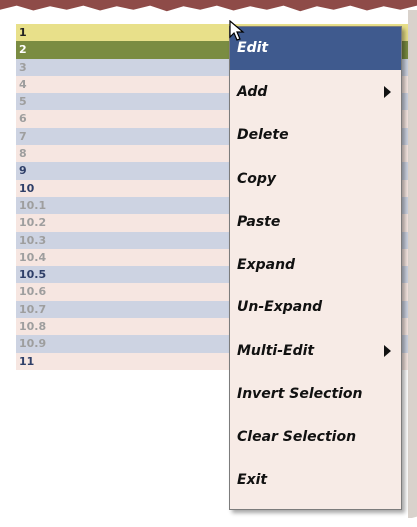 The image size is (417, 527). What do you see at coordinates (300, 394) in the screenshot?
I see `menu-item-label: Invert Selection` at bounding box center [300, 394].